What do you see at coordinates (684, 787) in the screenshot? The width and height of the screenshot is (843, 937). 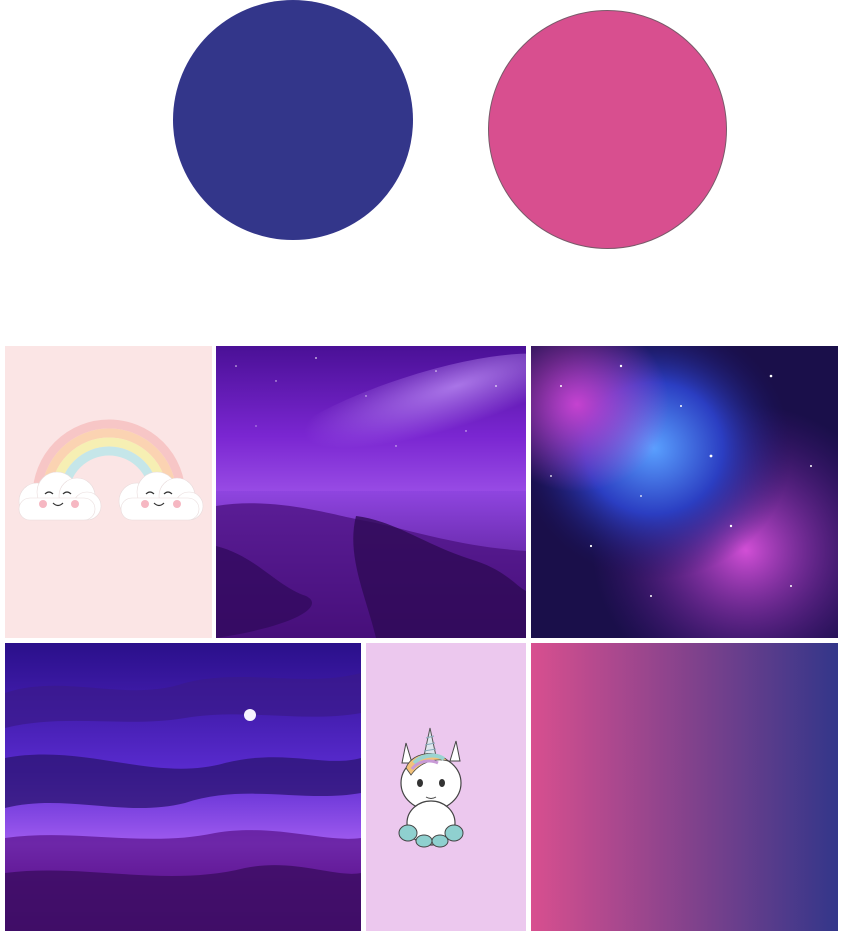 I see `pink-navy-gradient-tile` at bounding box center [684, 787].